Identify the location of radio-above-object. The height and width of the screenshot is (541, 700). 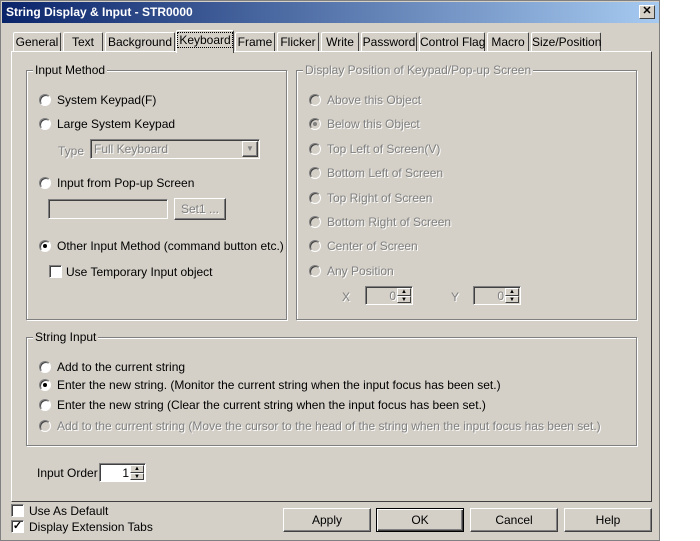
(315, 100).